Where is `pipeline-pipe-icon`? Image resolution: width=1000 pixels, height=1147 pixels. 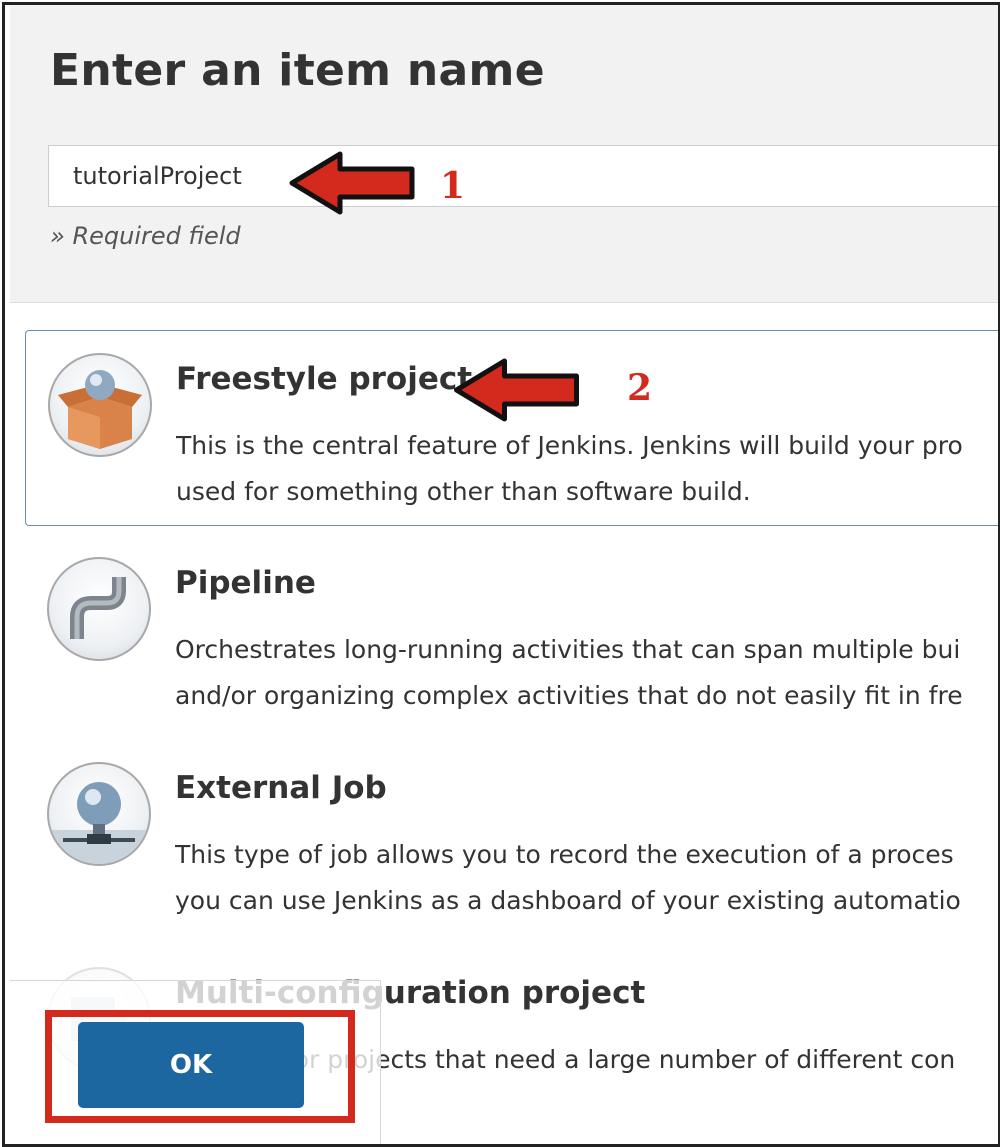
pipeline-pipe-icon is located at coordinates (99, 609).